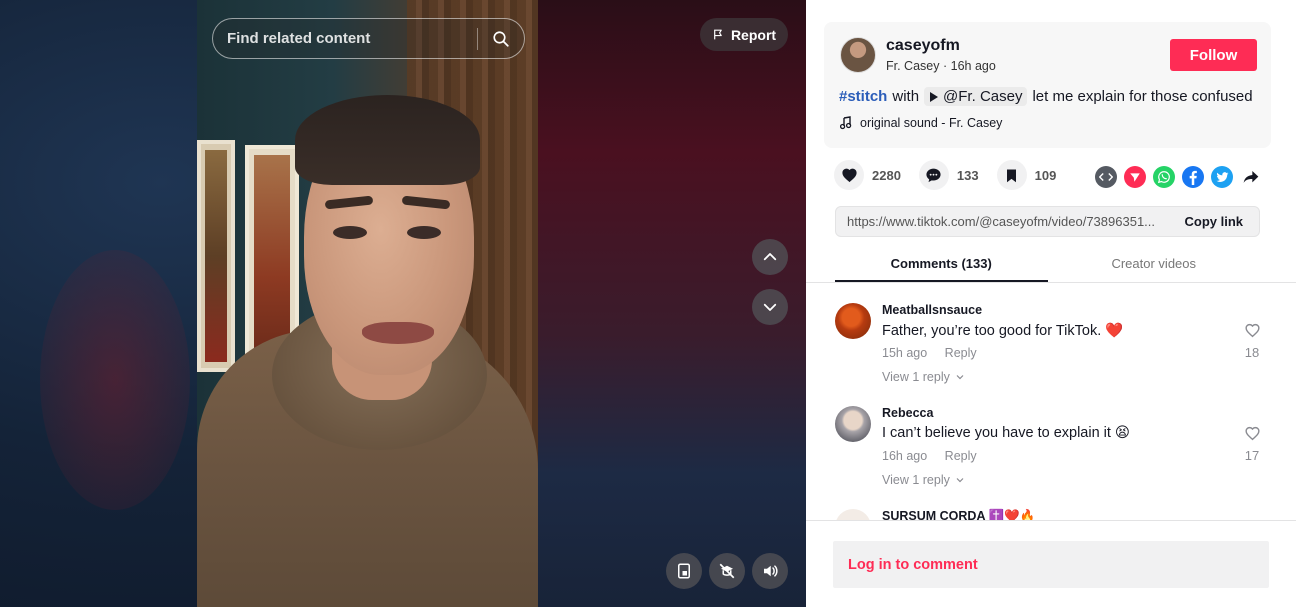 This screenshot has height=607, width=1296. Describe the element at coordinates (1252, 455) in the screenshot. I see `comment-like-count: 17` at that location.